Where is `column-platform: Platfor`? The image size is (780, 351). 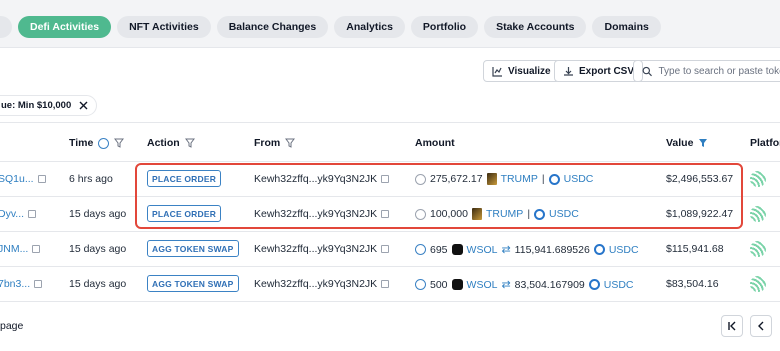 column-platform: Platfor is located at coordinates (765, 143).